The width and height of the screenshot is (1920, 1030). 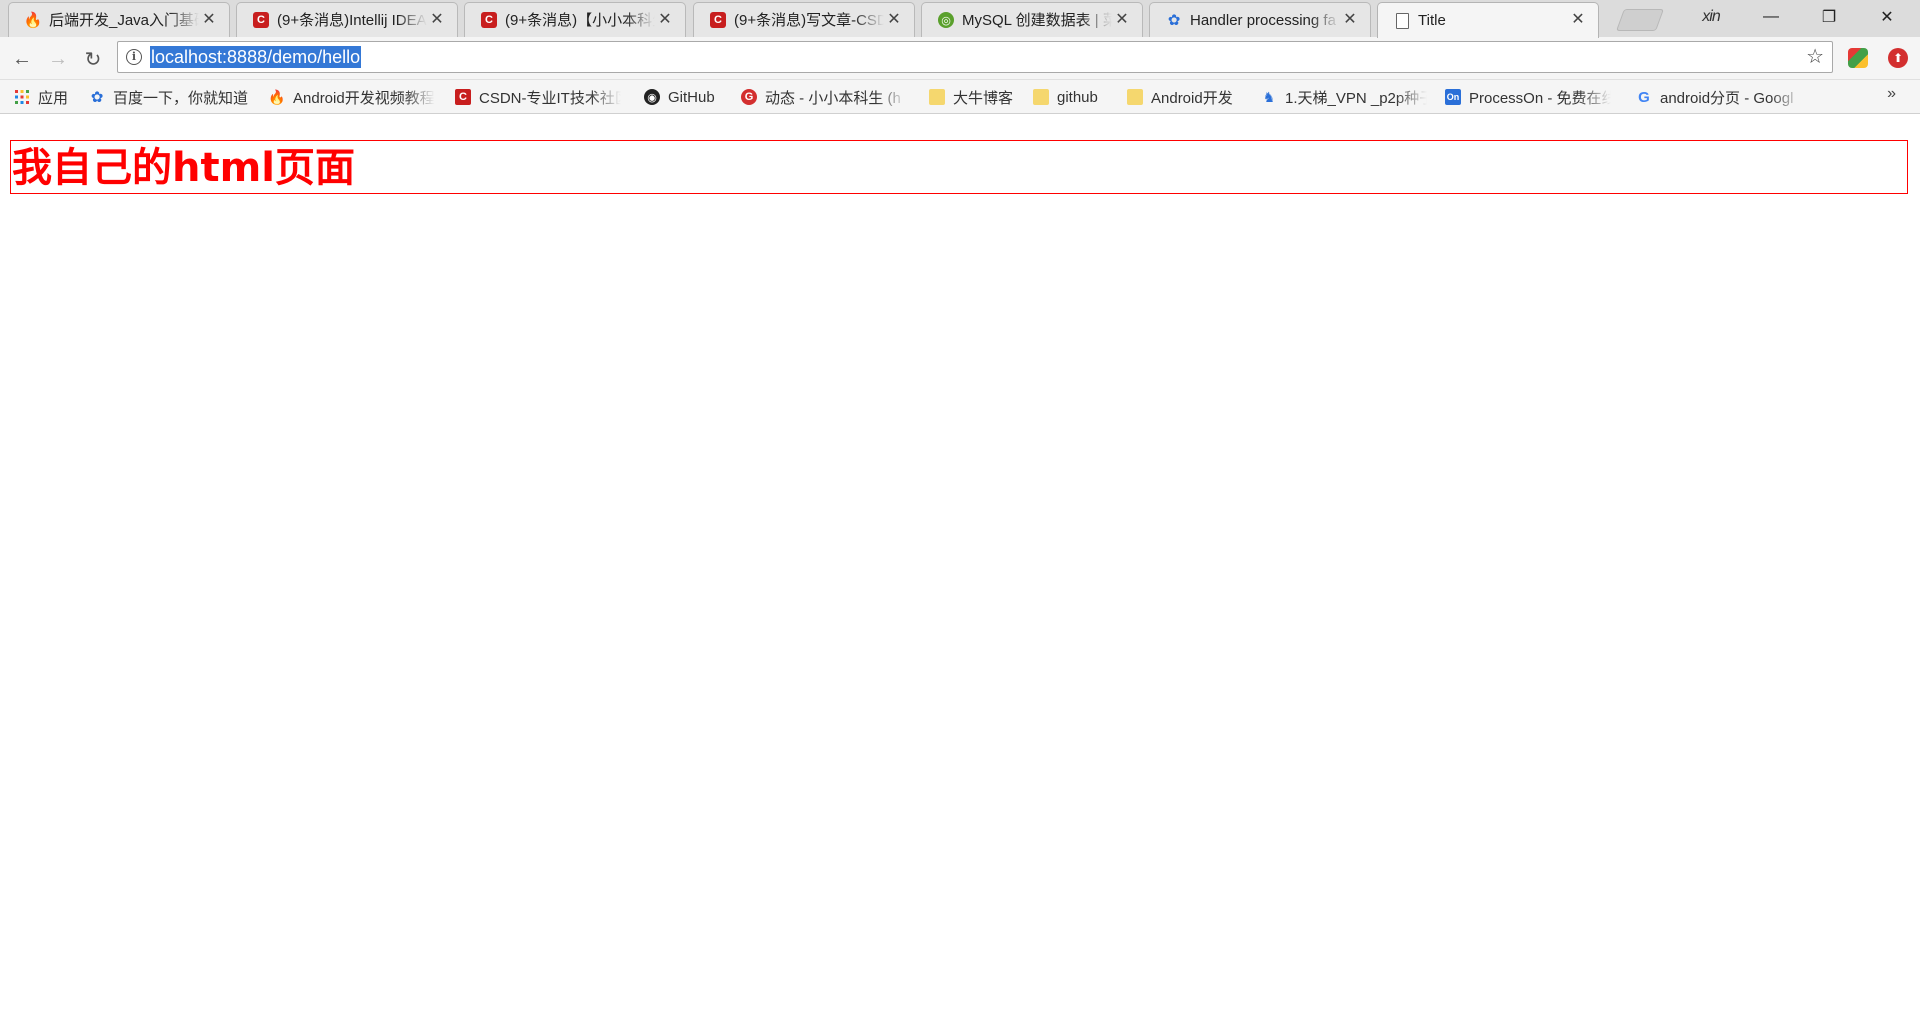 What do you see at coordinates (975, 57) in the screenshot?
I see `address-bar: i localhost:8888/demo/hello ☆` at bounding box center [975, 57].